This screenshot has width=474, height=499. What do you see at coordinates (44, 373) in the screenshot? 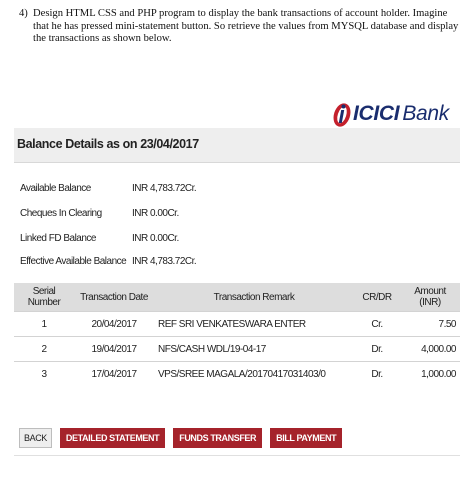
I see `cell-serial: 3` at bounding box center [44, 373].